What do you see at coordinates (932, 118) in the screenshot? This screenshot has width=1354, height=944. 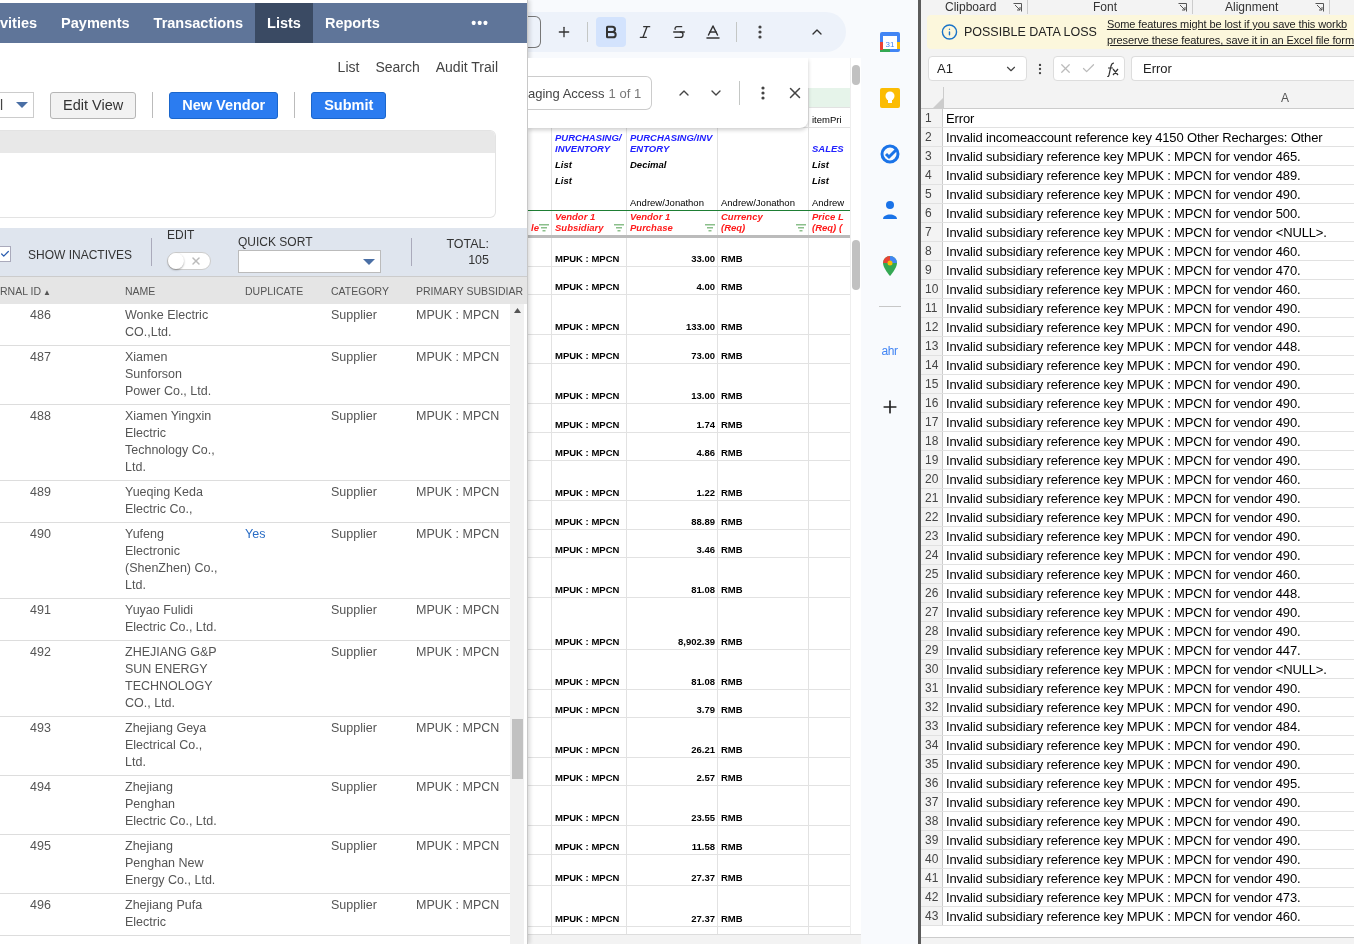 I see `row-number: 1` at bounding box center [932, 118].